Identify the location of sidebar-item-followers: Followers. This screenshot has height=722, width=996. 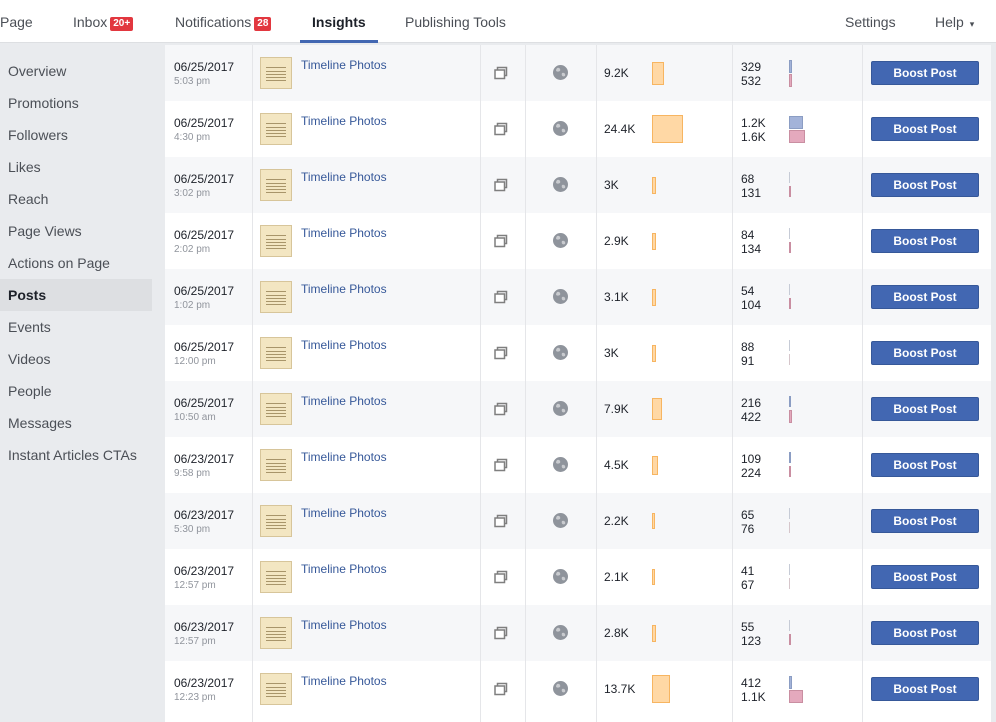
(76, 135).